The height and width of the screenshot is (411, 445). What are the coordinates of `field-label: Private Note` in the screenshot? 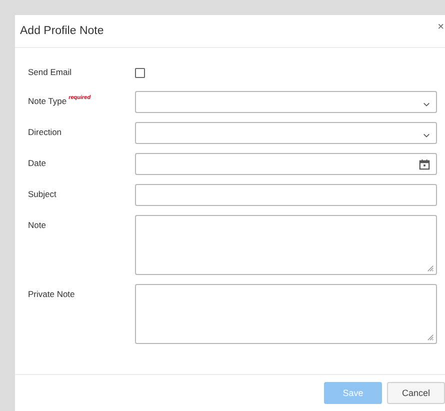 It's located at (51, 294).